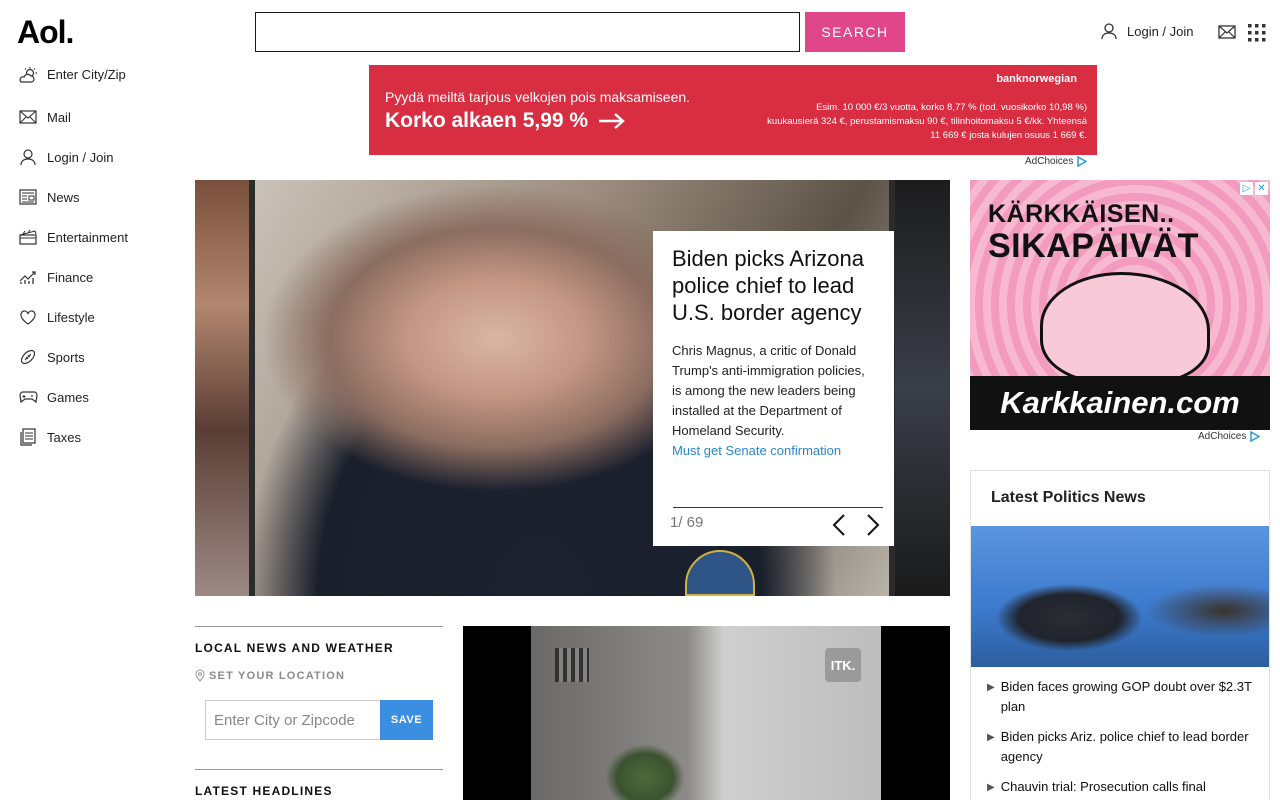 This screenshot has width=1280, height=800. I want to click on documents-icon, so click(28, 437).